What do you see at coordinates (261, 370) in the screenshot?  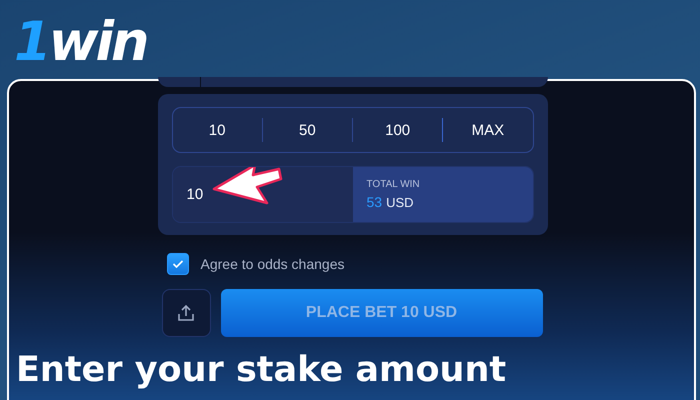 I see `caption: Enter your stake amount` at bounding box center [261, 370].